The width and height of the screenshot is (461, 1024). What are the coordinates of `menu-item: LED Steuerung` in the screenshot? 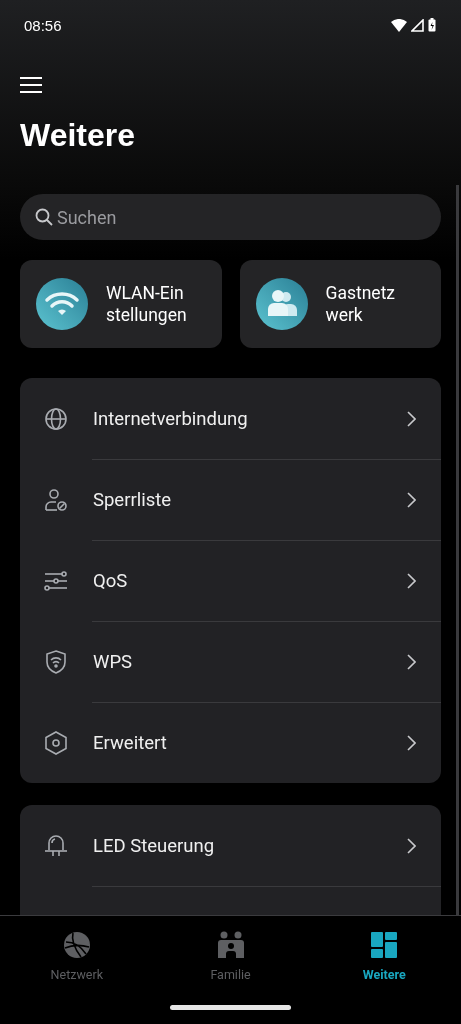 It's located at (230, 846).